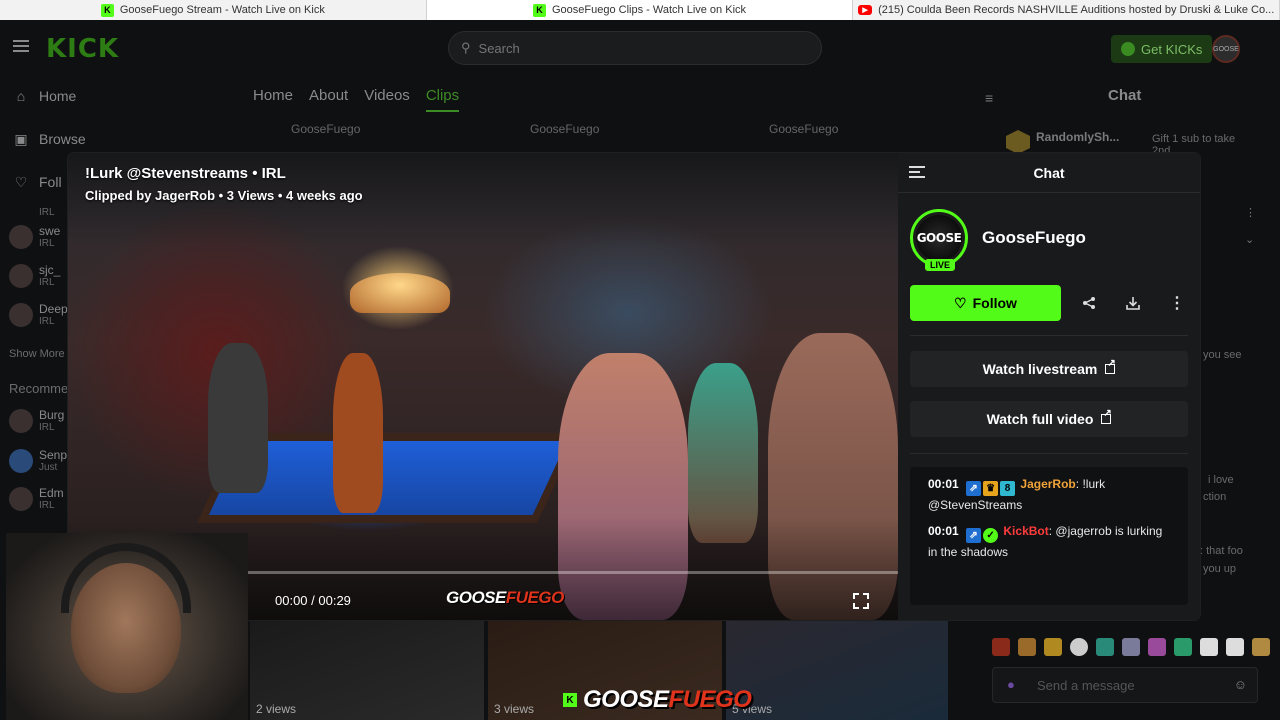 The height and width of the screenshot is (720, 1280). I want to click on watch-livestream-label: Watch livestream, so click(1040, 369).